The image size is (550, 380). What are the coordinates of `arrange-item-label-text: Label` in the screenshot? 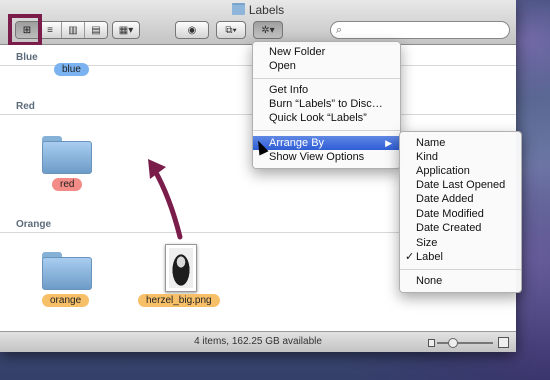 It's located at (429, 257).